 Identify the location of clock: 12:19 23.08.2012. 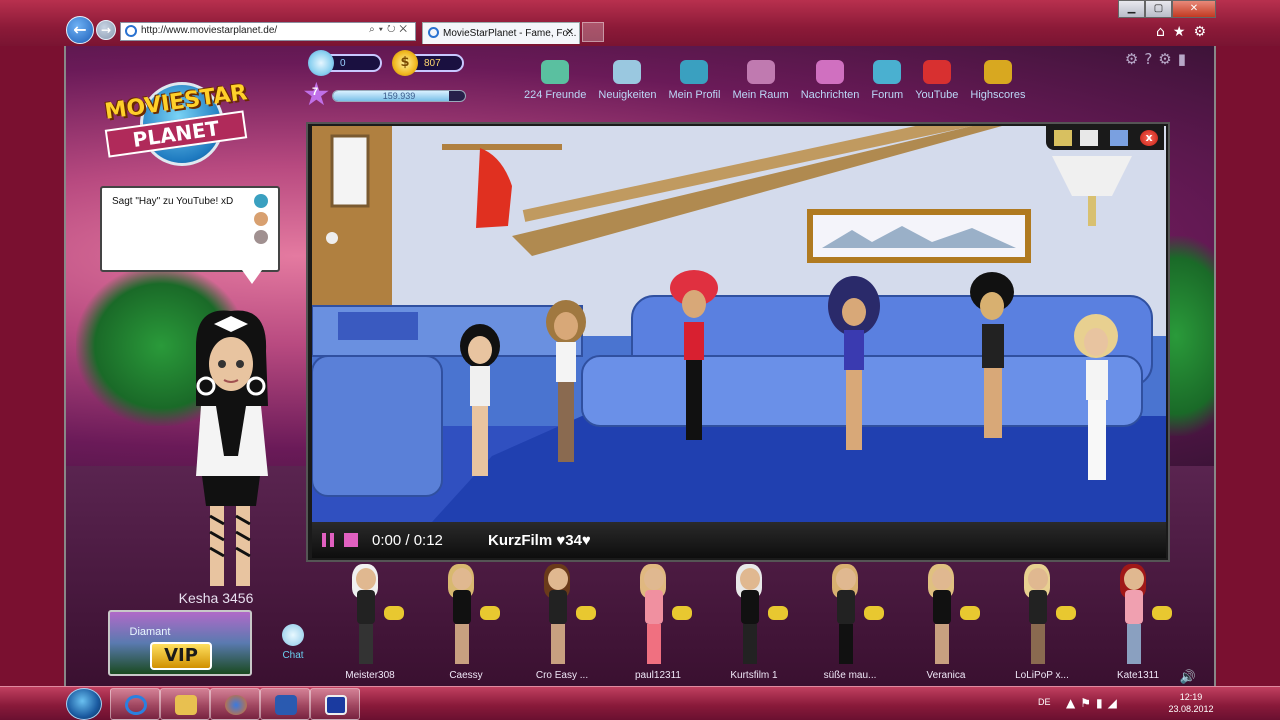
(1191, 703).